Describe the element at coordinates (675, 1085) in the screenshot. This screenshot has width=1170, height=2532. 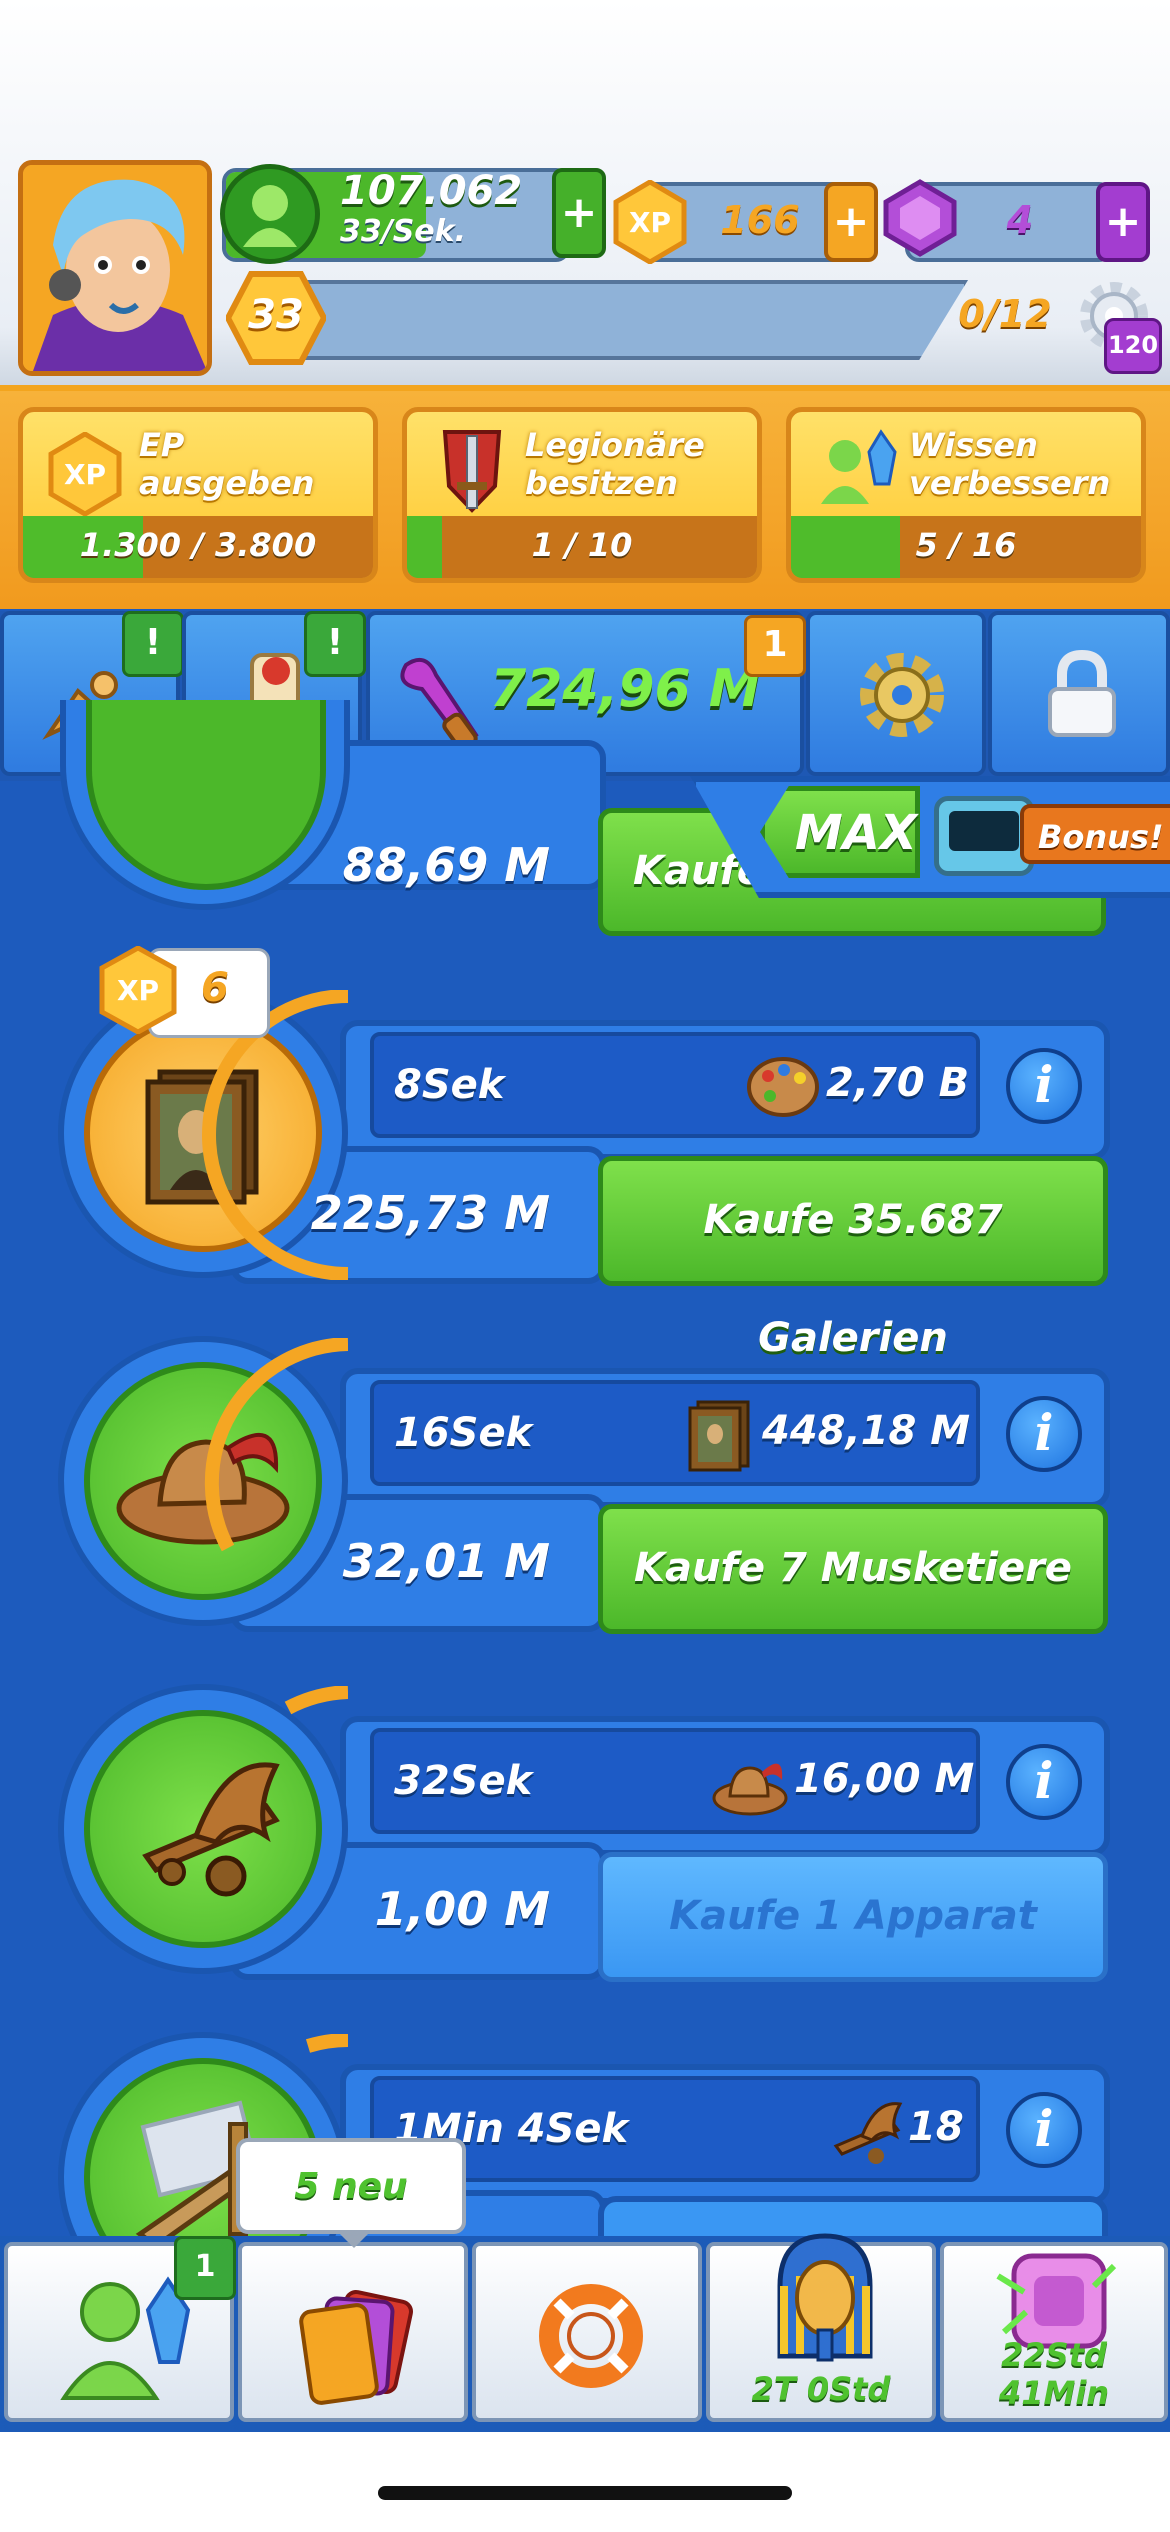
I see `row-galerien-info: 8Sek 2,70 B` at that location.